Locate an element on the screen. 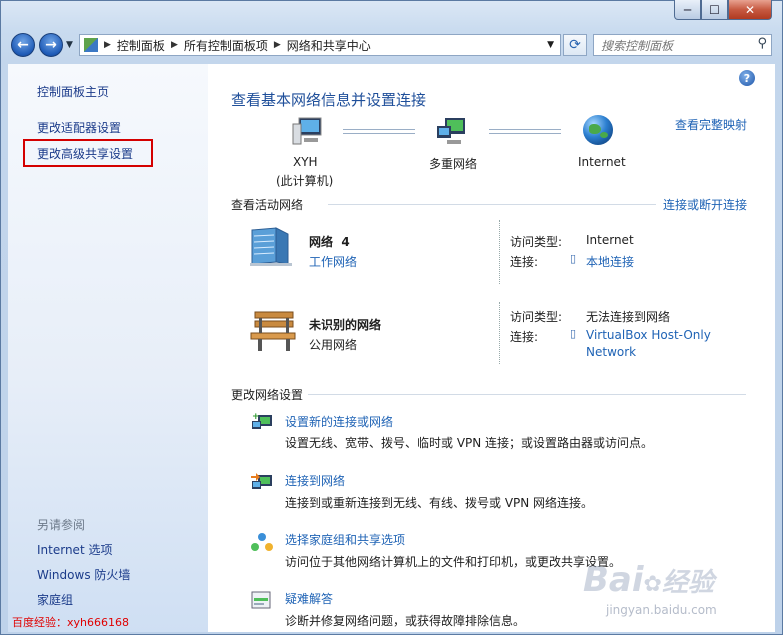 This screenshot has height=635, width=783. breadcrumb-network-center: 网络和共享中心 is located at coordinates (329, 45).